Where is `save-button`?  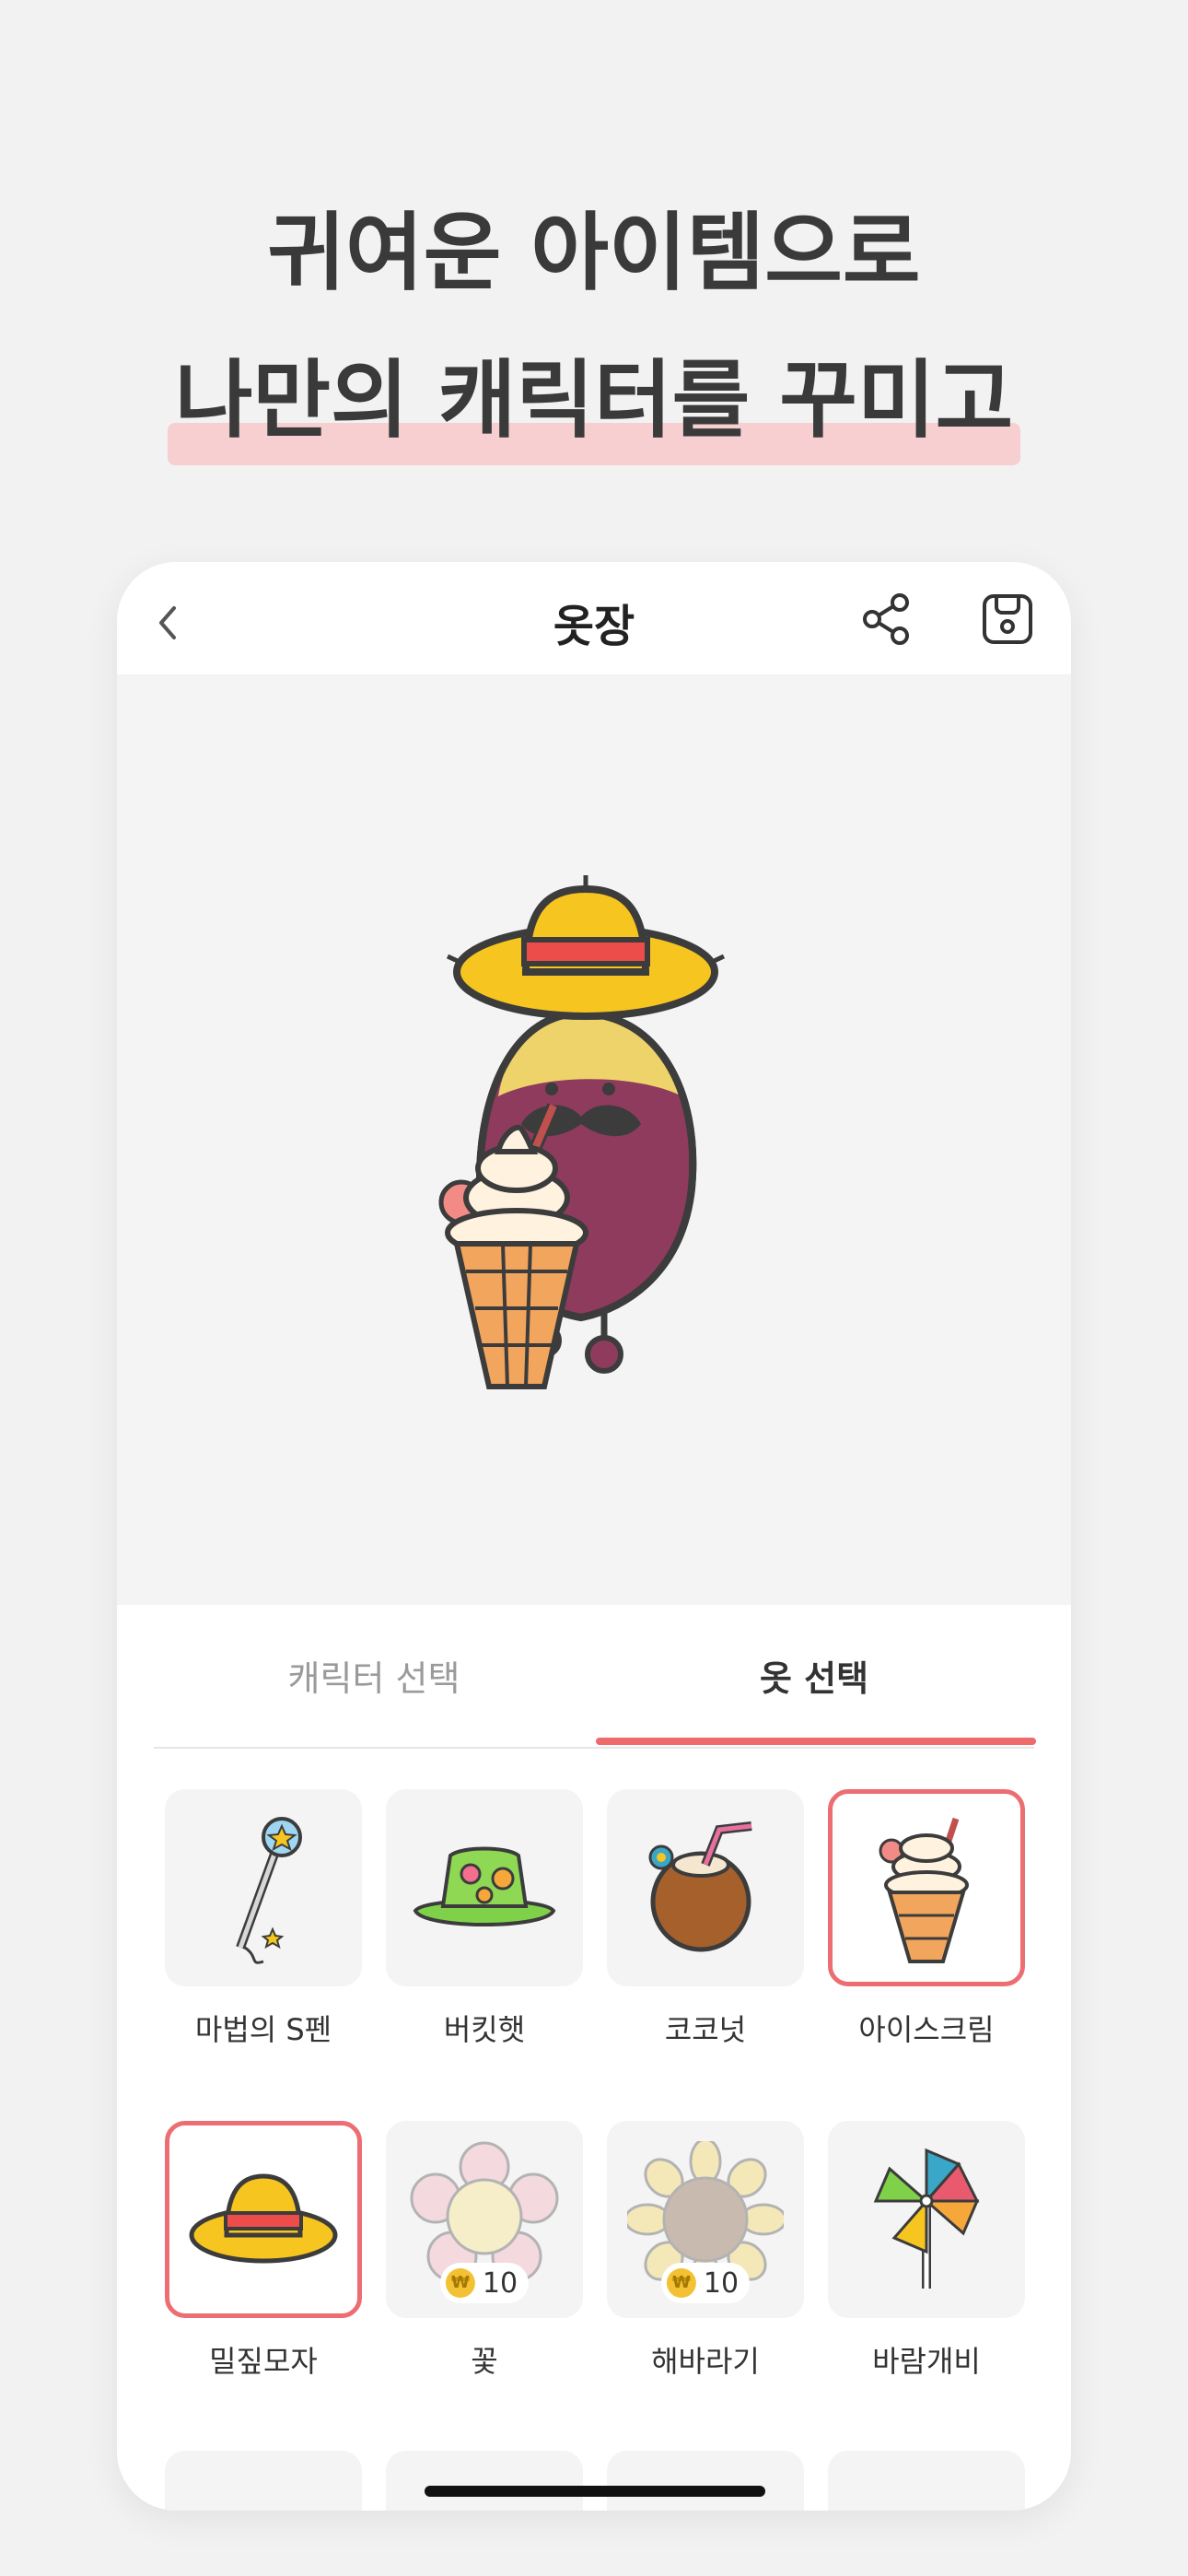
save-button is located at coordinates (1007, 619).